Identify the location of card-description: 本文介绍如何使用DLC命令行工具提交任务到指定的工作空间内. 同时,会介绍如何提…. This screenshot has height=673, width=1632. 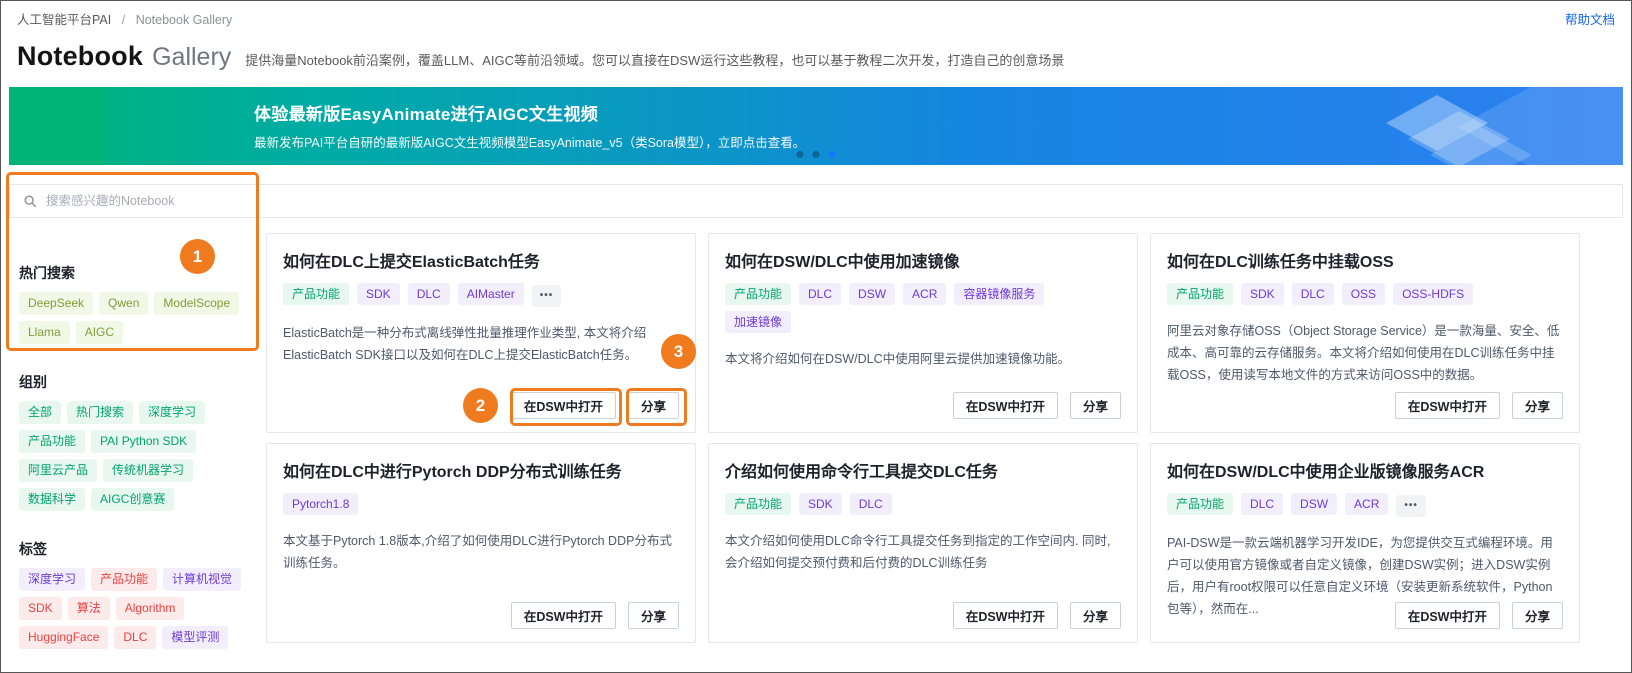
(918, 552).